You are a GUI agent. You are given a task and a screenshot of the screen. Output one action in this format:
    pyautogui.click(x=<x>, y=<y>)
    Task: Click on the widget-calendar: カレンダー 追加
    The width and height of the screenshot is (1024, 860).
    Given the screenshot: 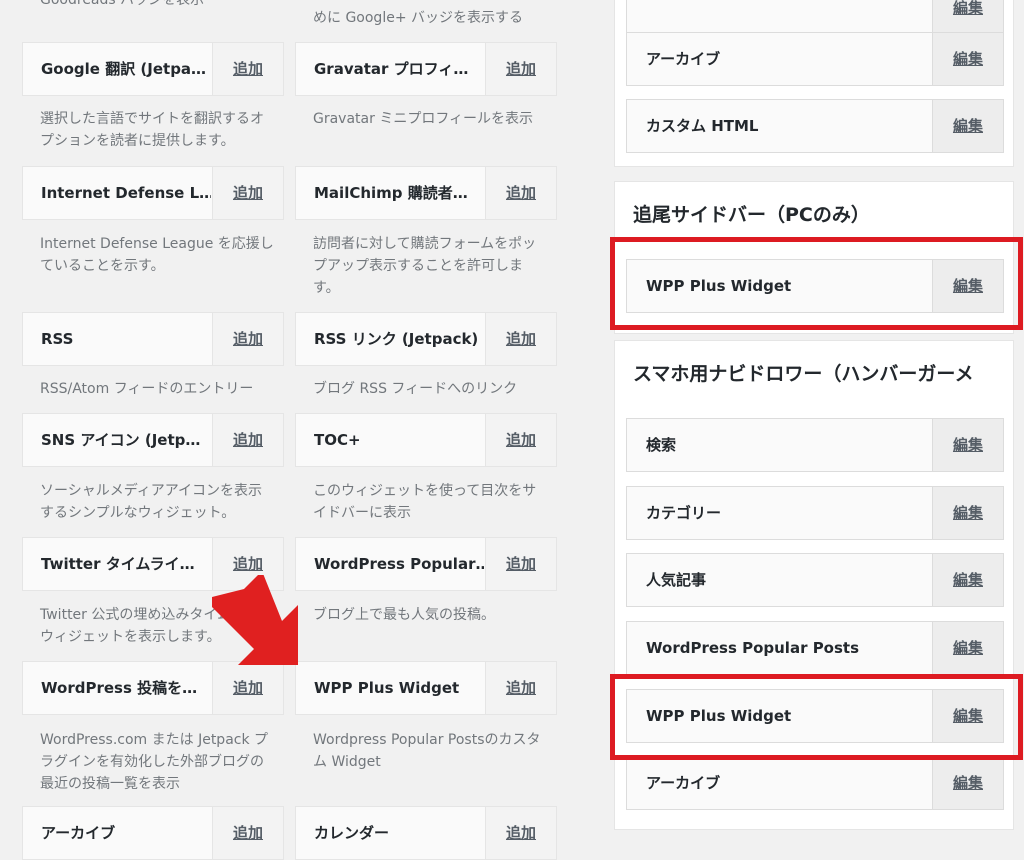 What is the action you would take?
    pyautogui.click(x=426, y=833)
    